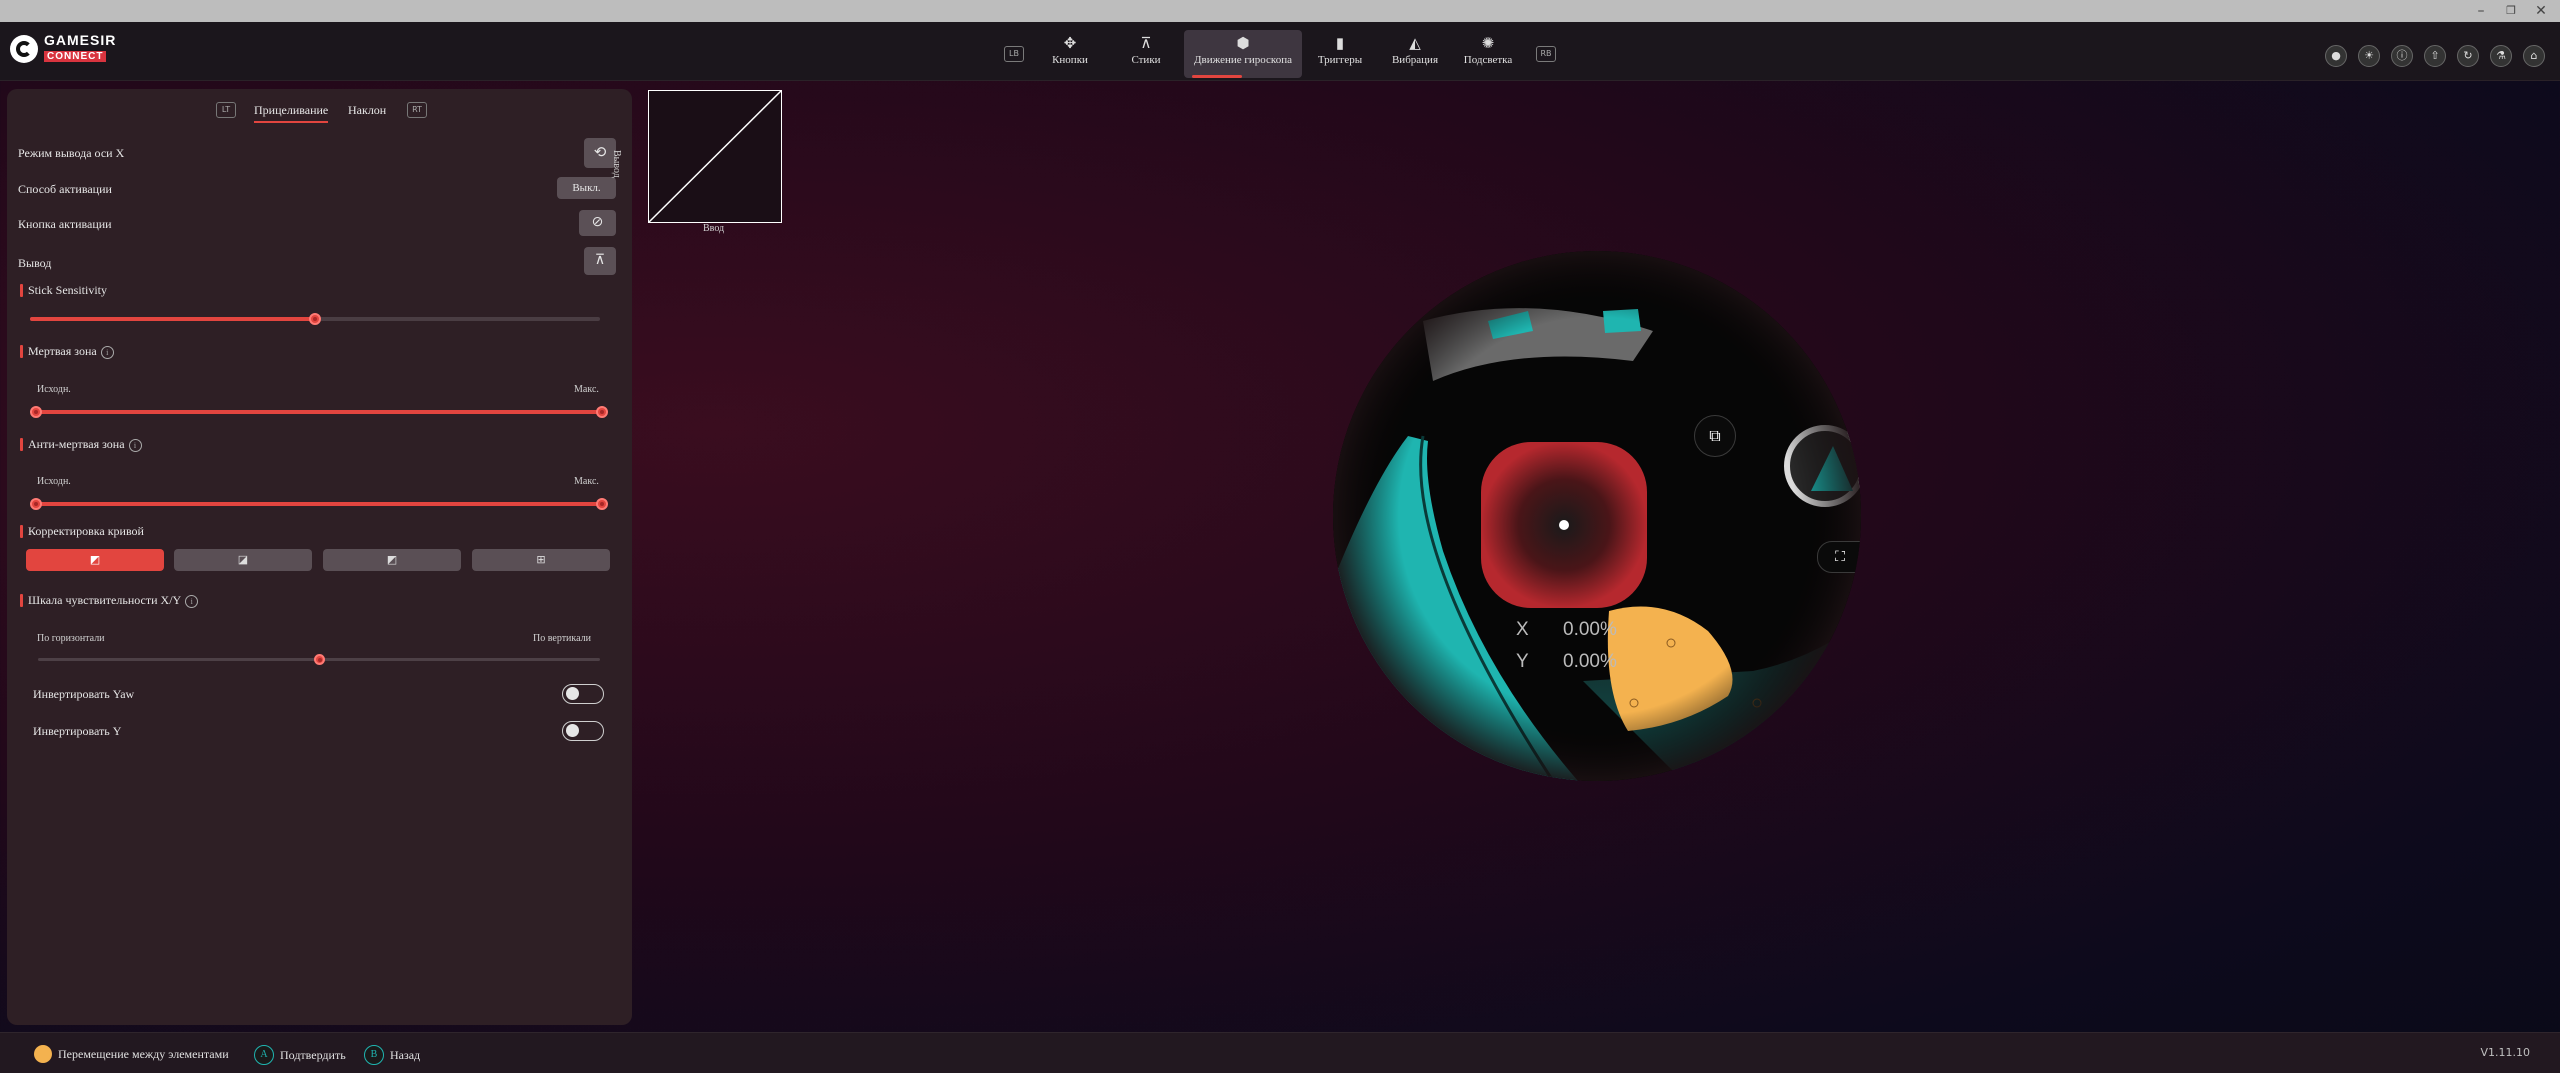  Describe the element at coordinates (1415, 60) in the screenshot. I see `tab-vibration-label: Вибрация` at that location.